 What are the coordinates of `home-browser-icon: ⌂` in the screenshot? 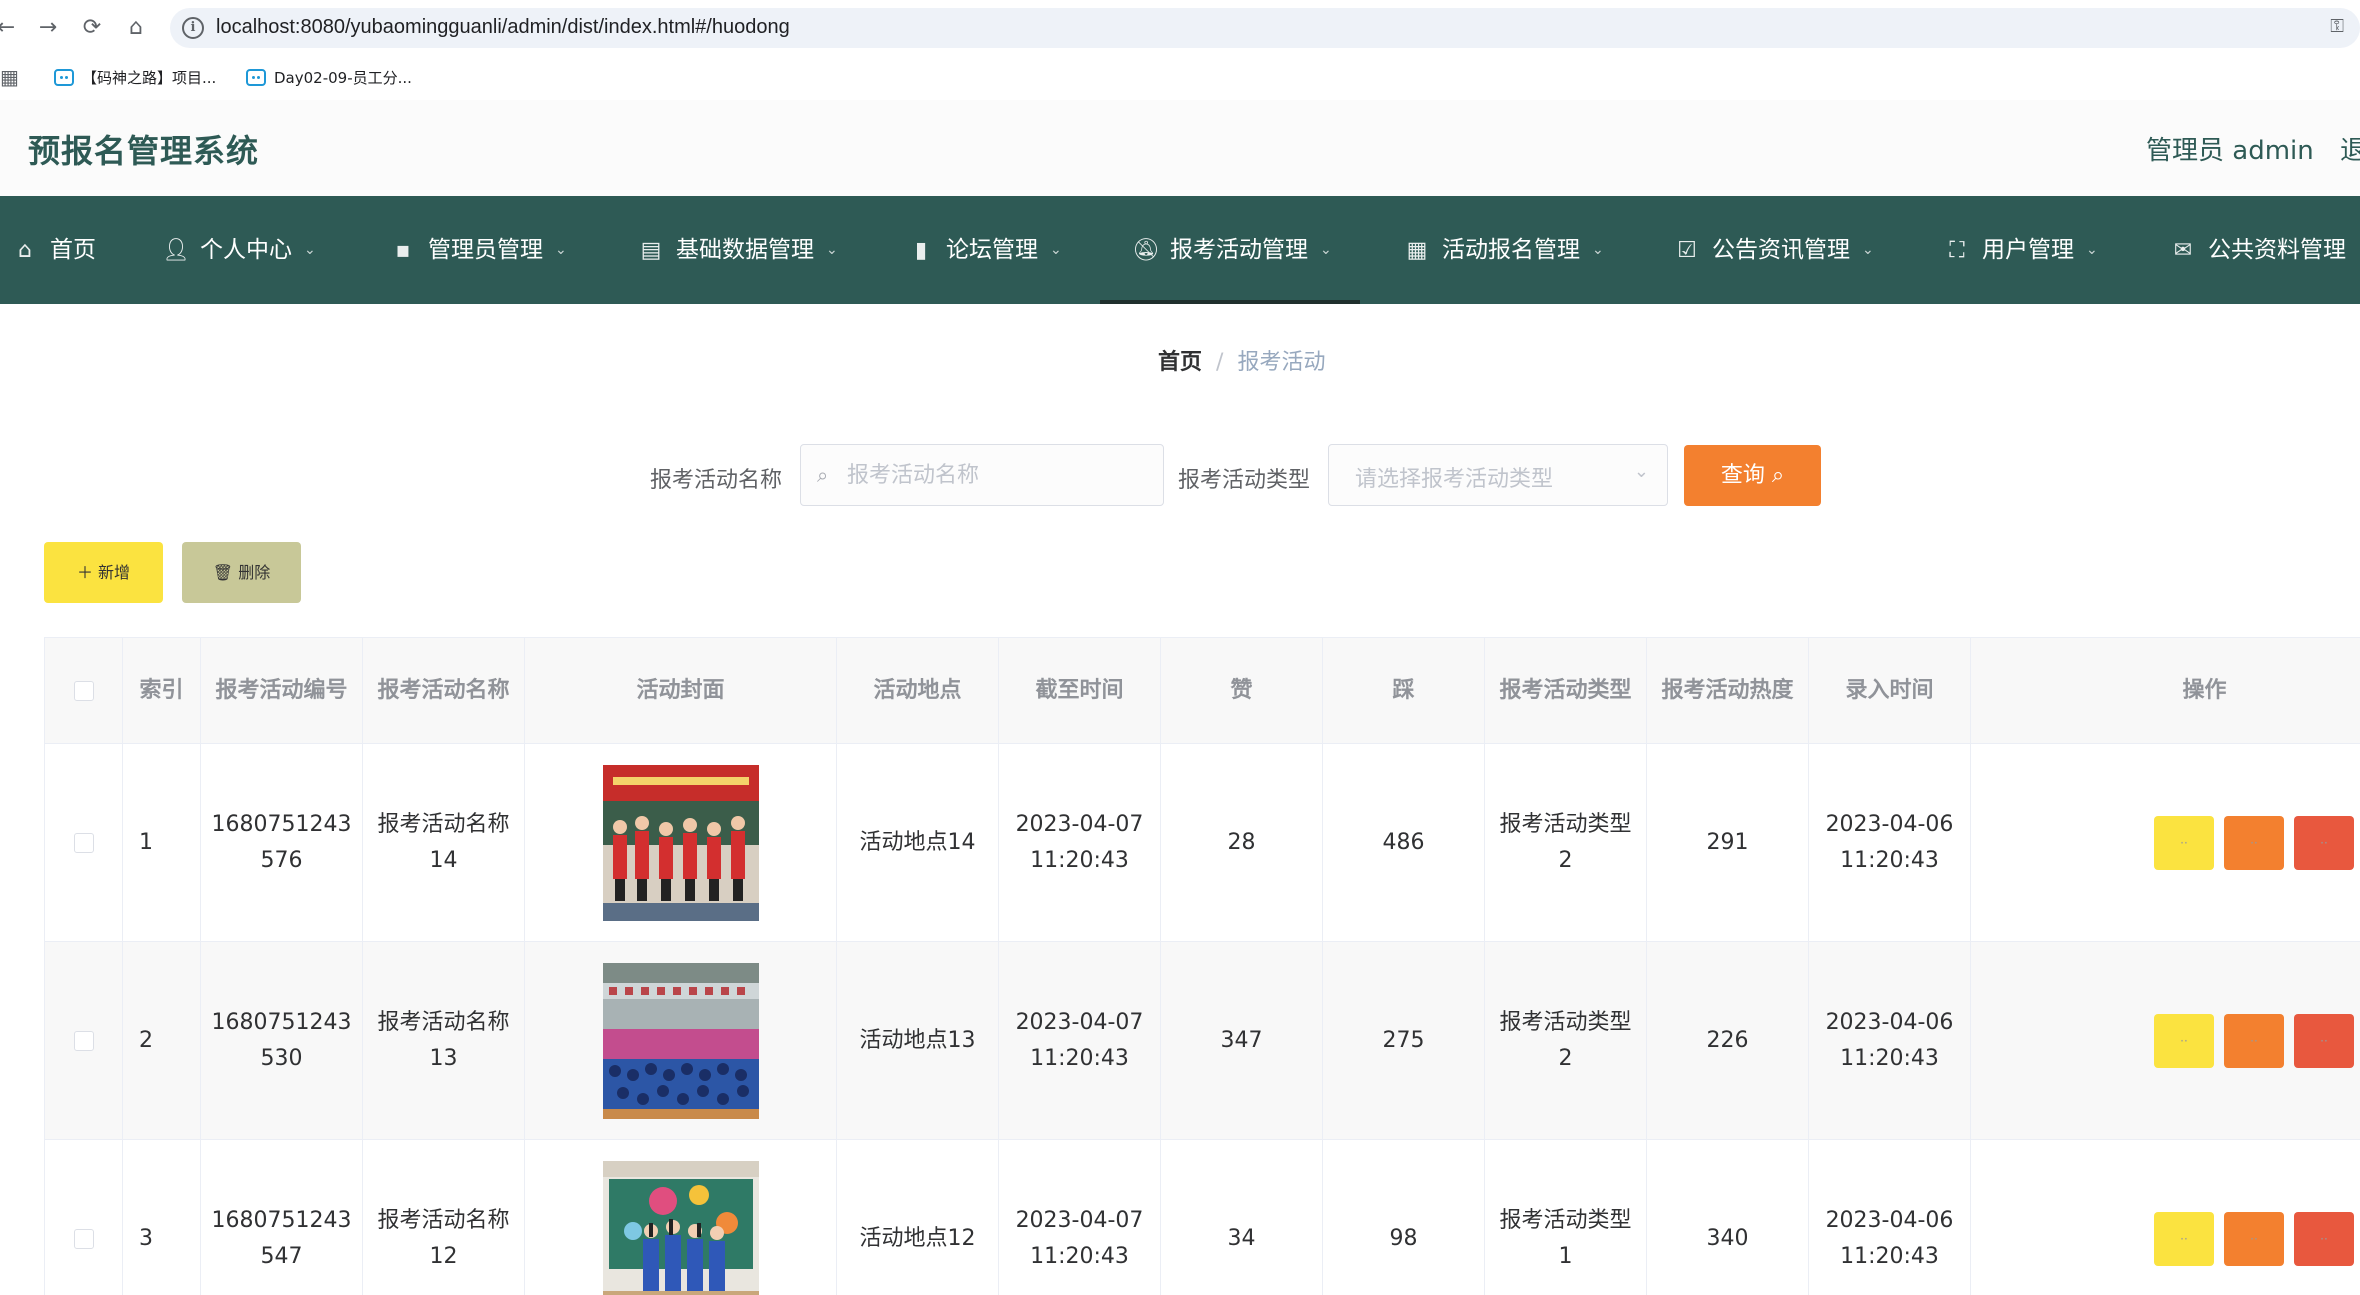 It's located at (136, 28).